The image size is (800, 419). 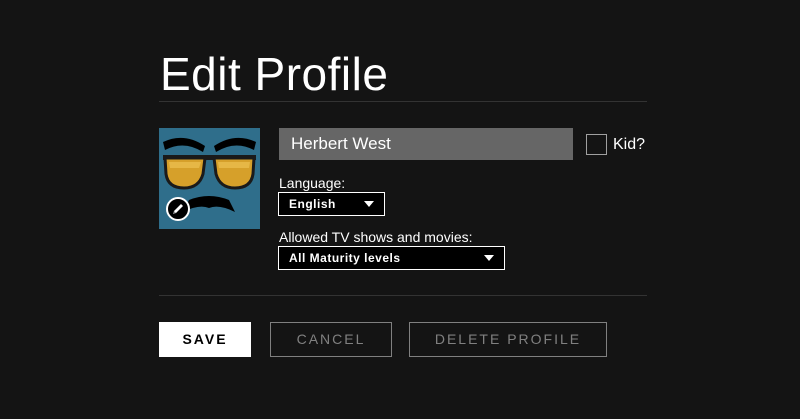 What do you see at coordinates (274, 74) in the screenshot?
I see `page-title: Edit Profile` at bounding box center [274, 74].